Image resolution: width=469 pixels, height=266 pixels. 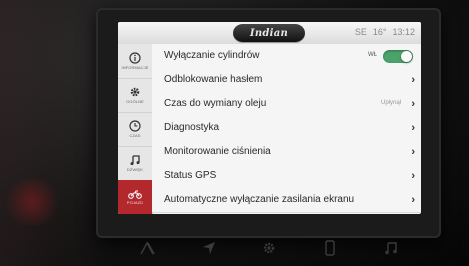 What do you see at coordinates (135, 202) in the screenshot?
I see `sidebar-item-label: POJAZD` at bounding box center [135, 202].